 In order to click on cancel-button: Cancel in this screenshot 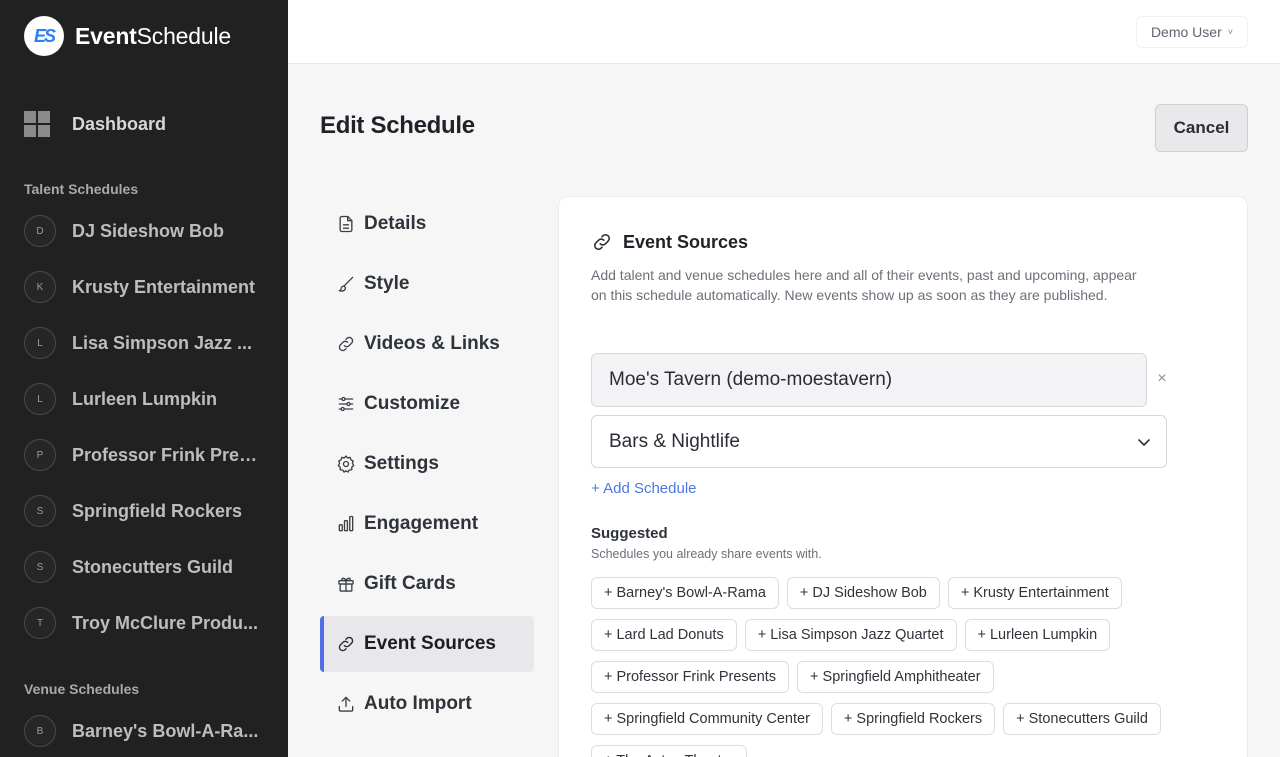, I will do `click(1201, 128)`.